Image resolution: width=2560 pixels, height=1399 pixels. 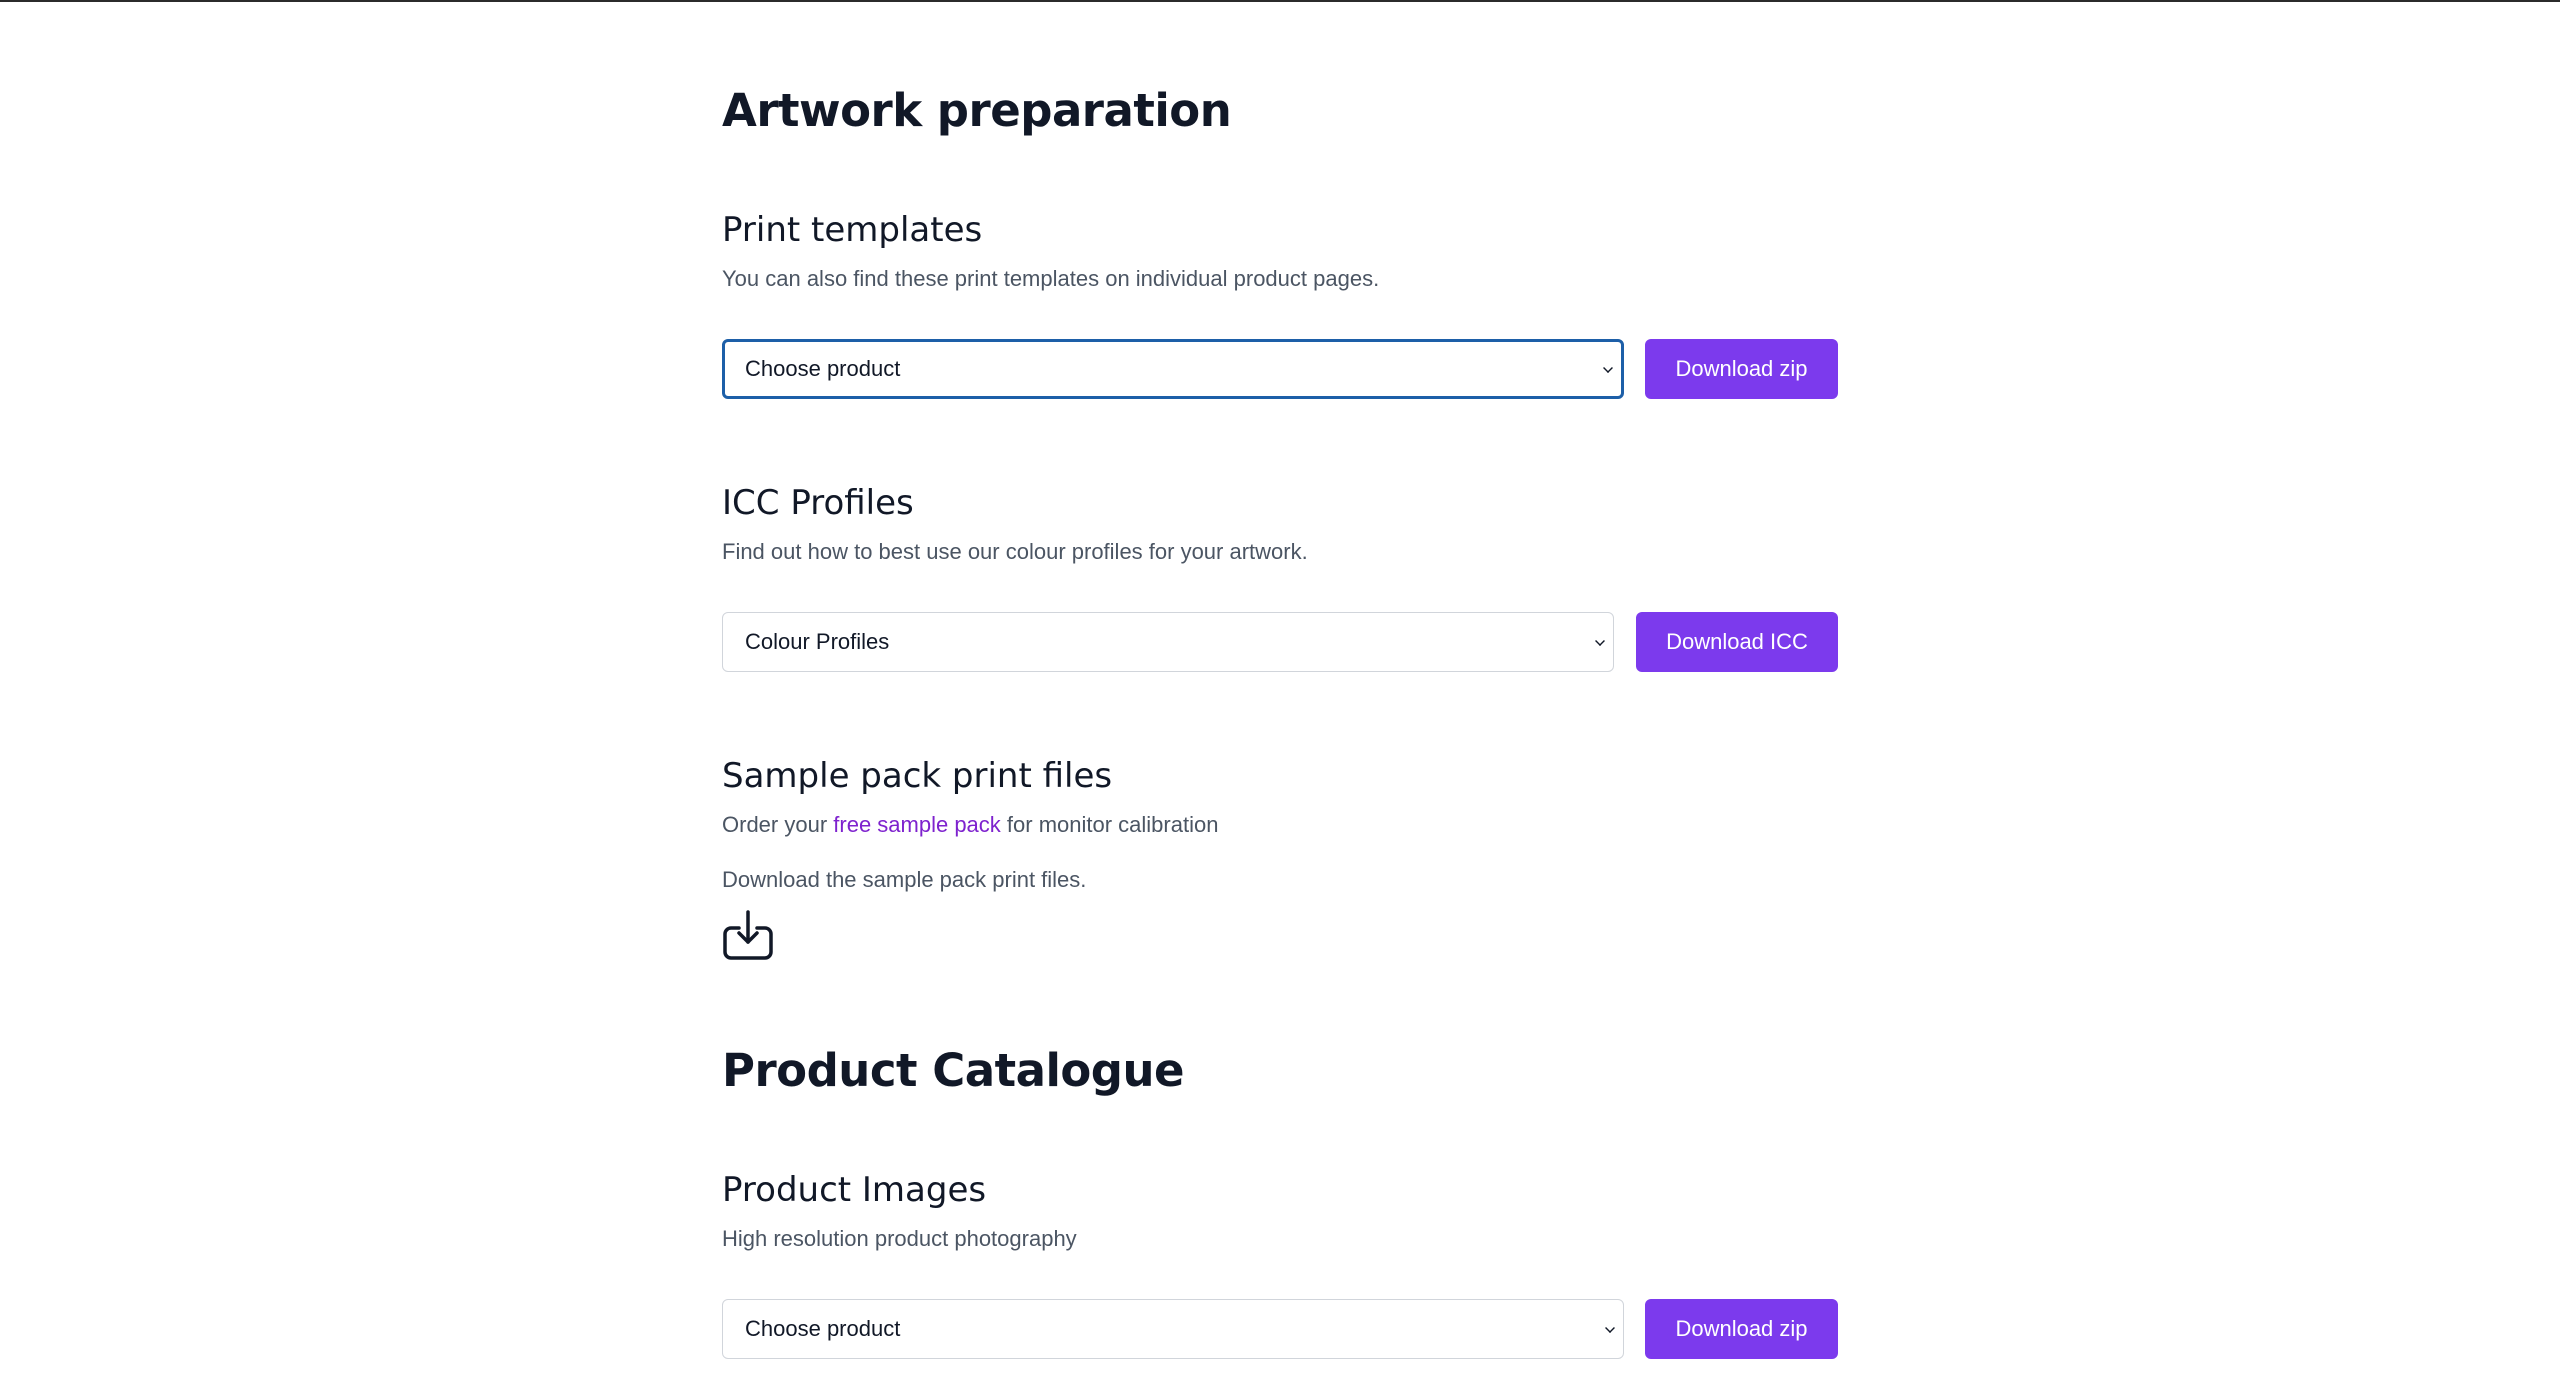 I want to click on icc-select-value: Colour Profiles, so click(x=817, y=641).